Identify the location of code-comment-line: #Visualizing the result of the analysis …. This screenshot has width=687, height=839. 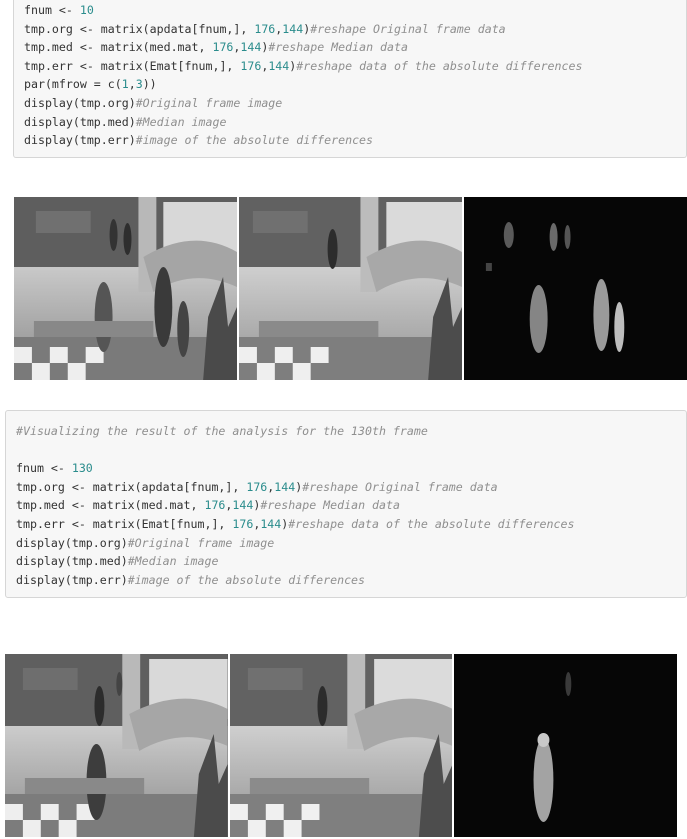
(222, 431).